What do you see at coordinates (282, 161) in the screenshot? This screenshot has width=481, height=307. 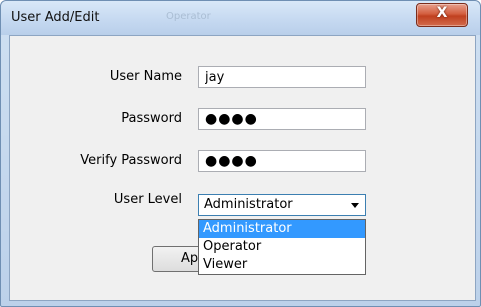 I see `verify-password-input: ●●●●` at bounding box center [282, 161].